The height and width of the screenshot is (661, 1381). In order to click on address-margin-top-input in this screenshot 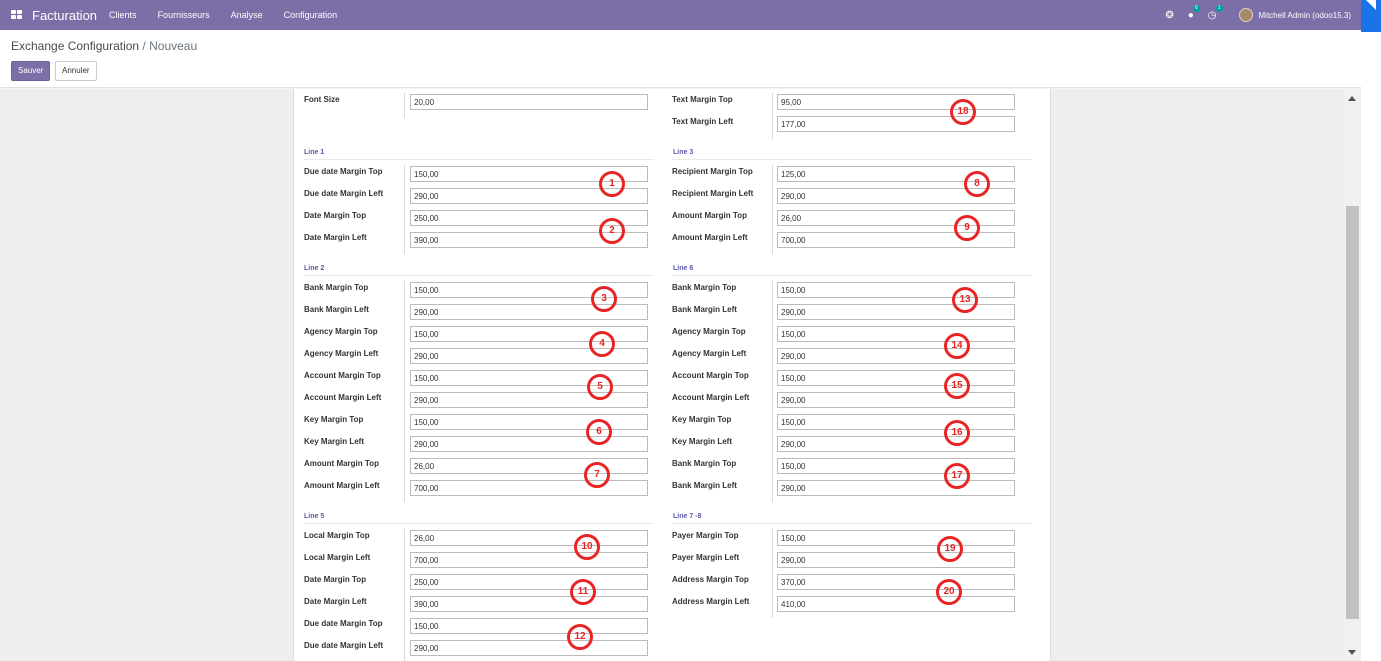, I will do `click(896, 582)`.